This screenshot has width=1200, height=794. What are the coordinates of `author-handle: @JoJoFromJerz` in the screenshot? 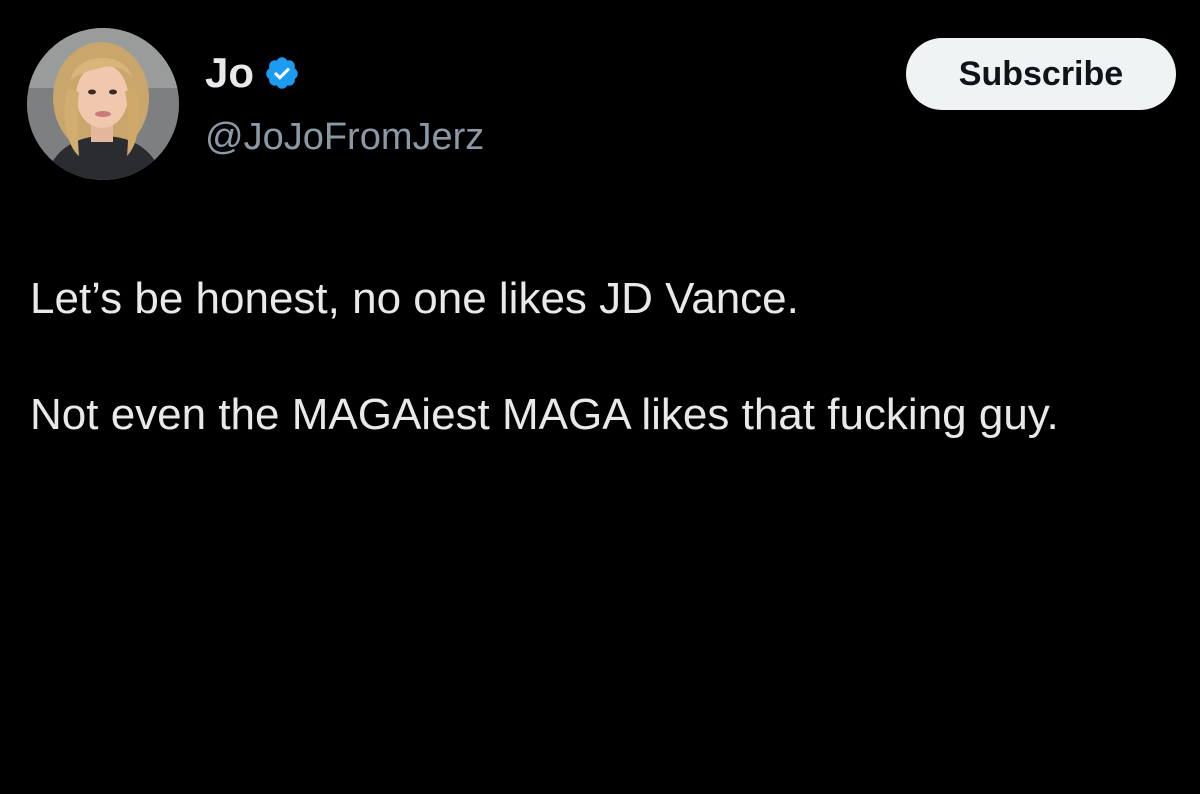 It's located at (344, 137).